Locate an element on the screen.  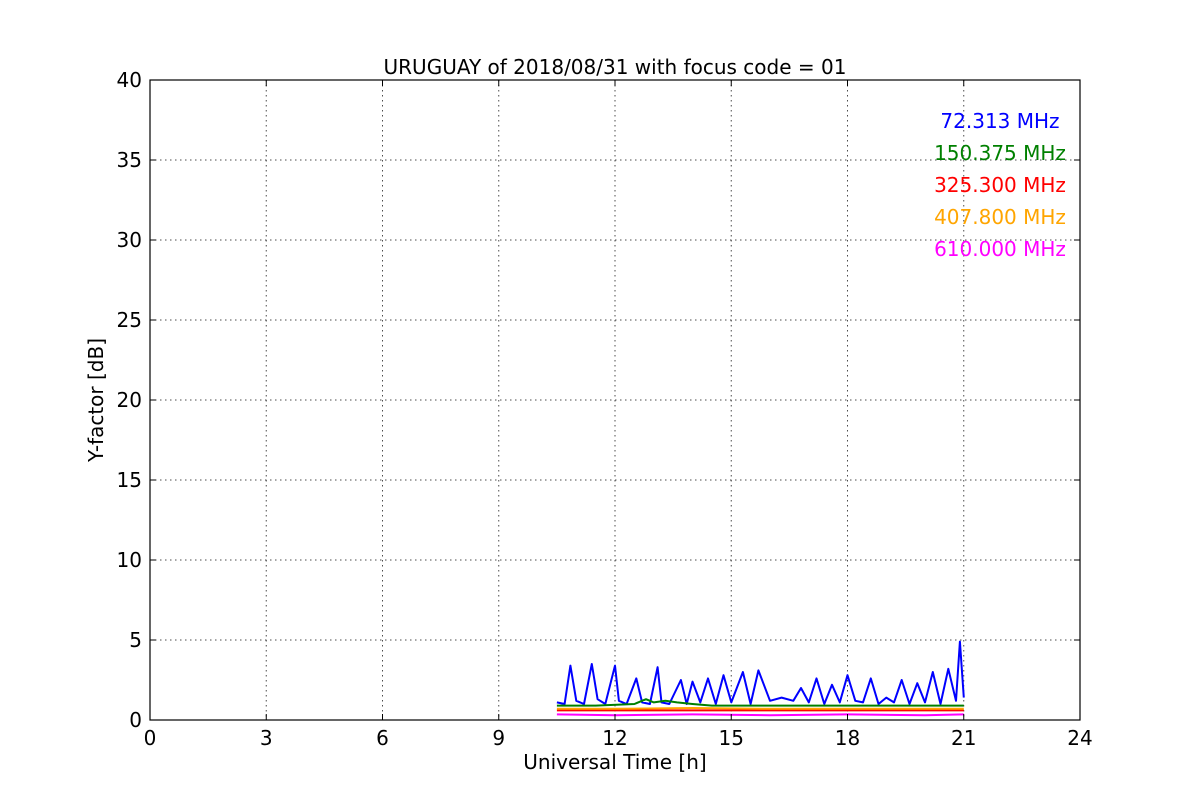
legend-entry-0: 72.313 MHz is located at coordinates (999, 121).